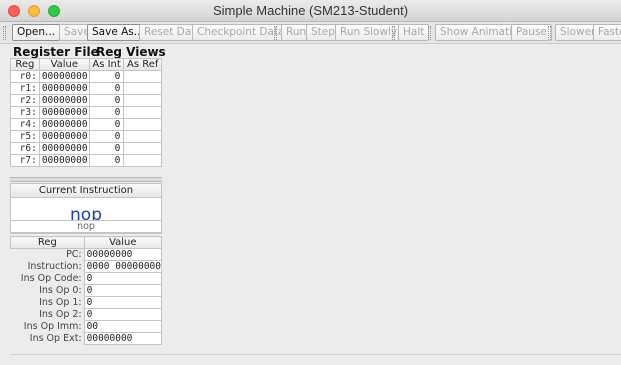 This screenshot has width=621, height=365. What do you see at coordinates (131, 52) in the screenshot?
I see `reg-views-title: Reg Views` at bounding box center [131, 52].